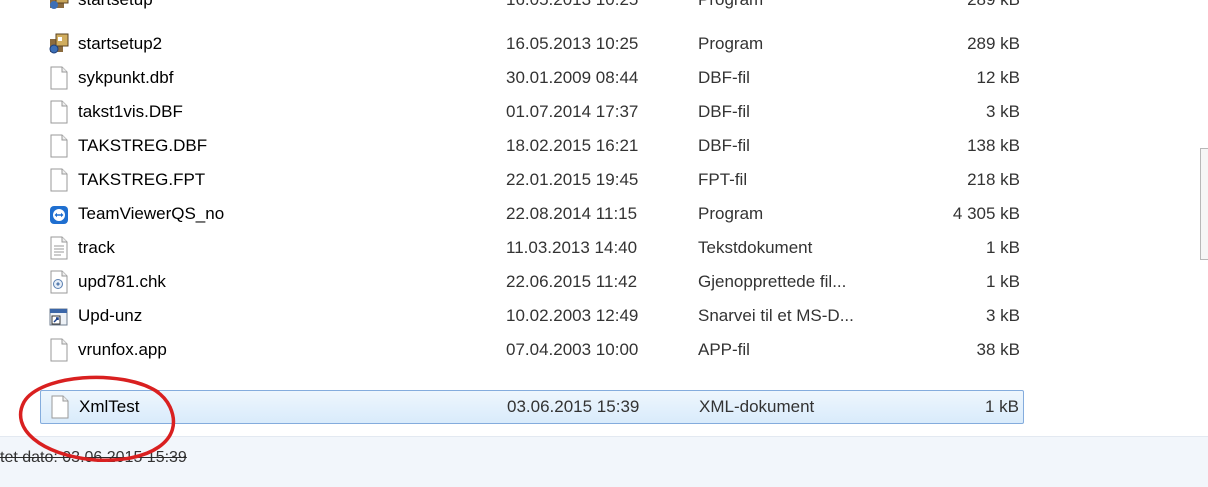  I want to click on file-size: 218 kB, so click(993, 179).